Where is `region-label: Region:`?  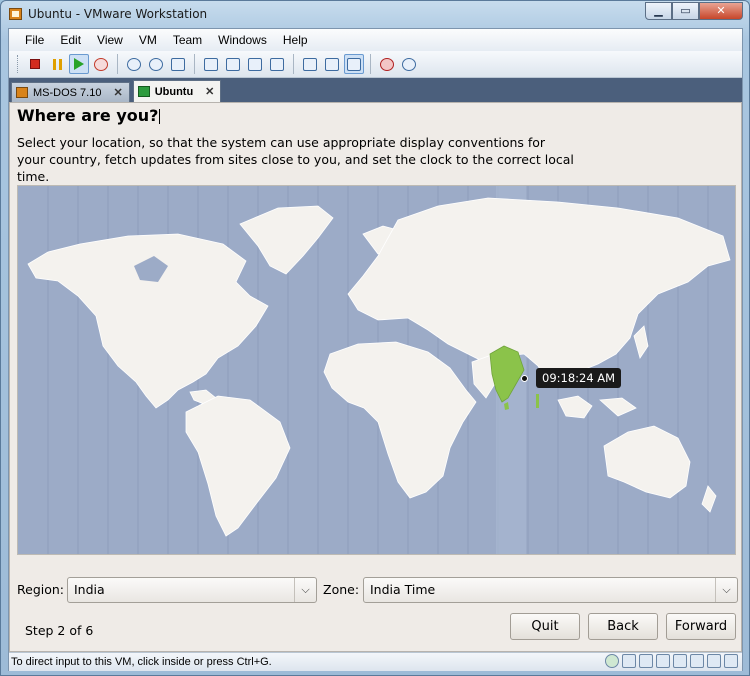 region-label: Region: is located at coordinates (41, 589).